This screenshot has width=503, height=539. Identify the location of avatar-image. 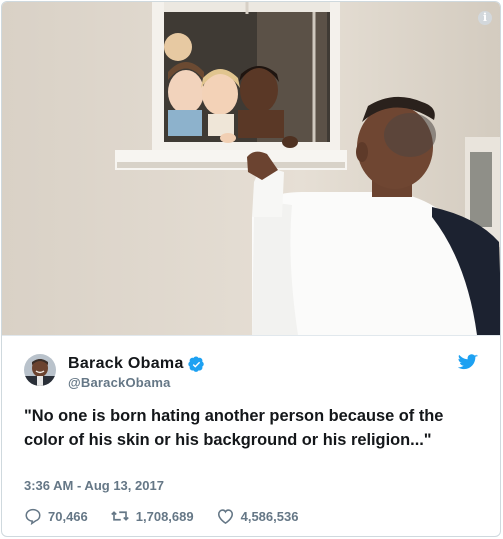
(40, 370).